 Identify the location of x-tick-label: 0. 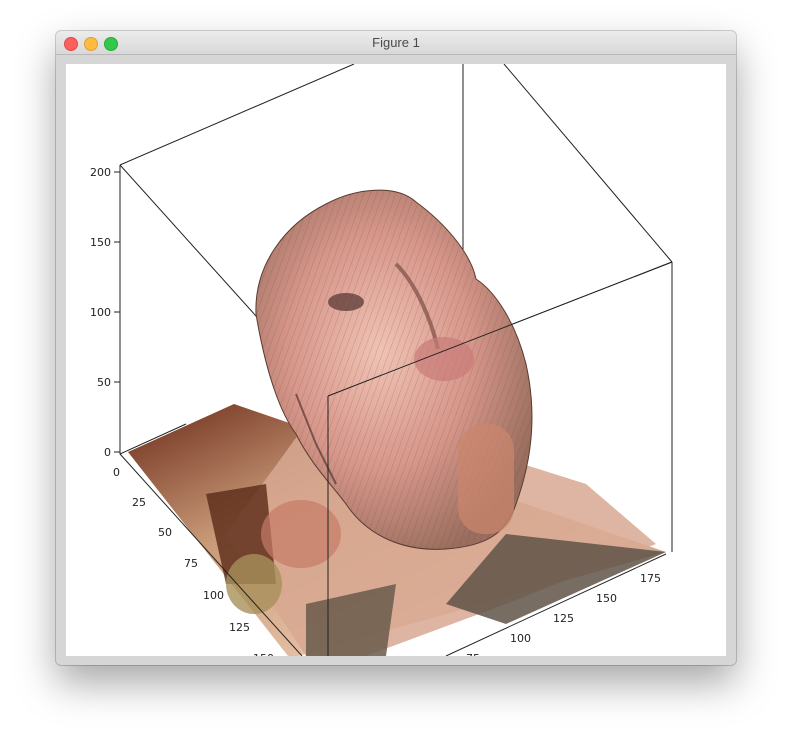
(116, 472).